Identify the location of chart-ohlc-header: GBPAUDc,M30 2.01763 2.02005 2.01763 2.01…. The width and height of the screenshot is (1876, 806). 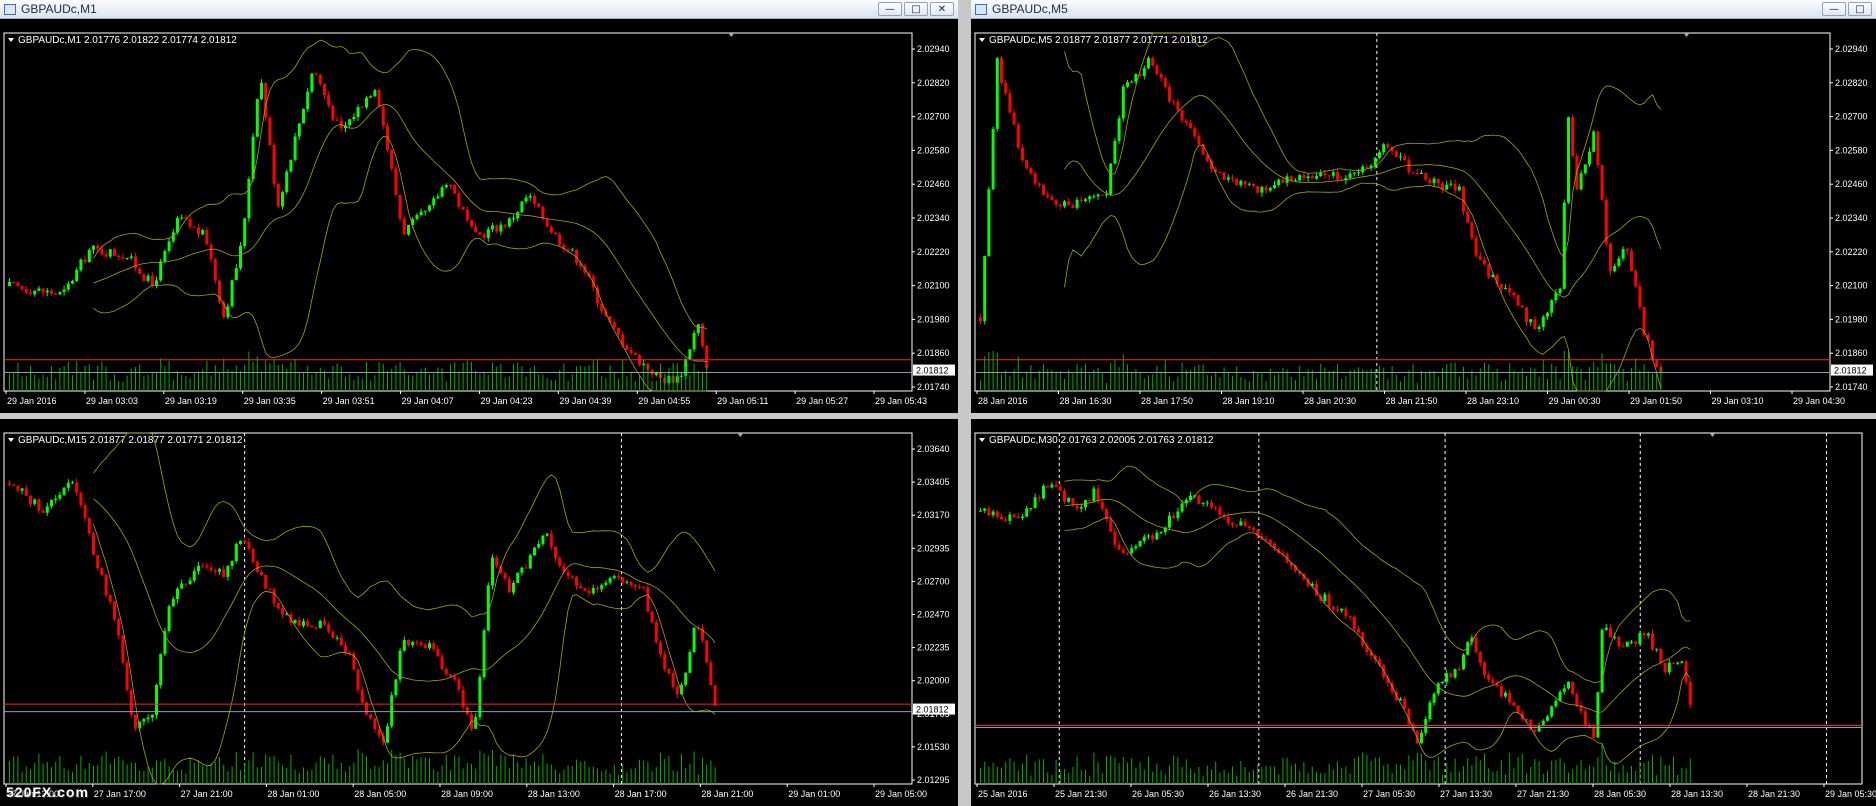
(1101, 440).